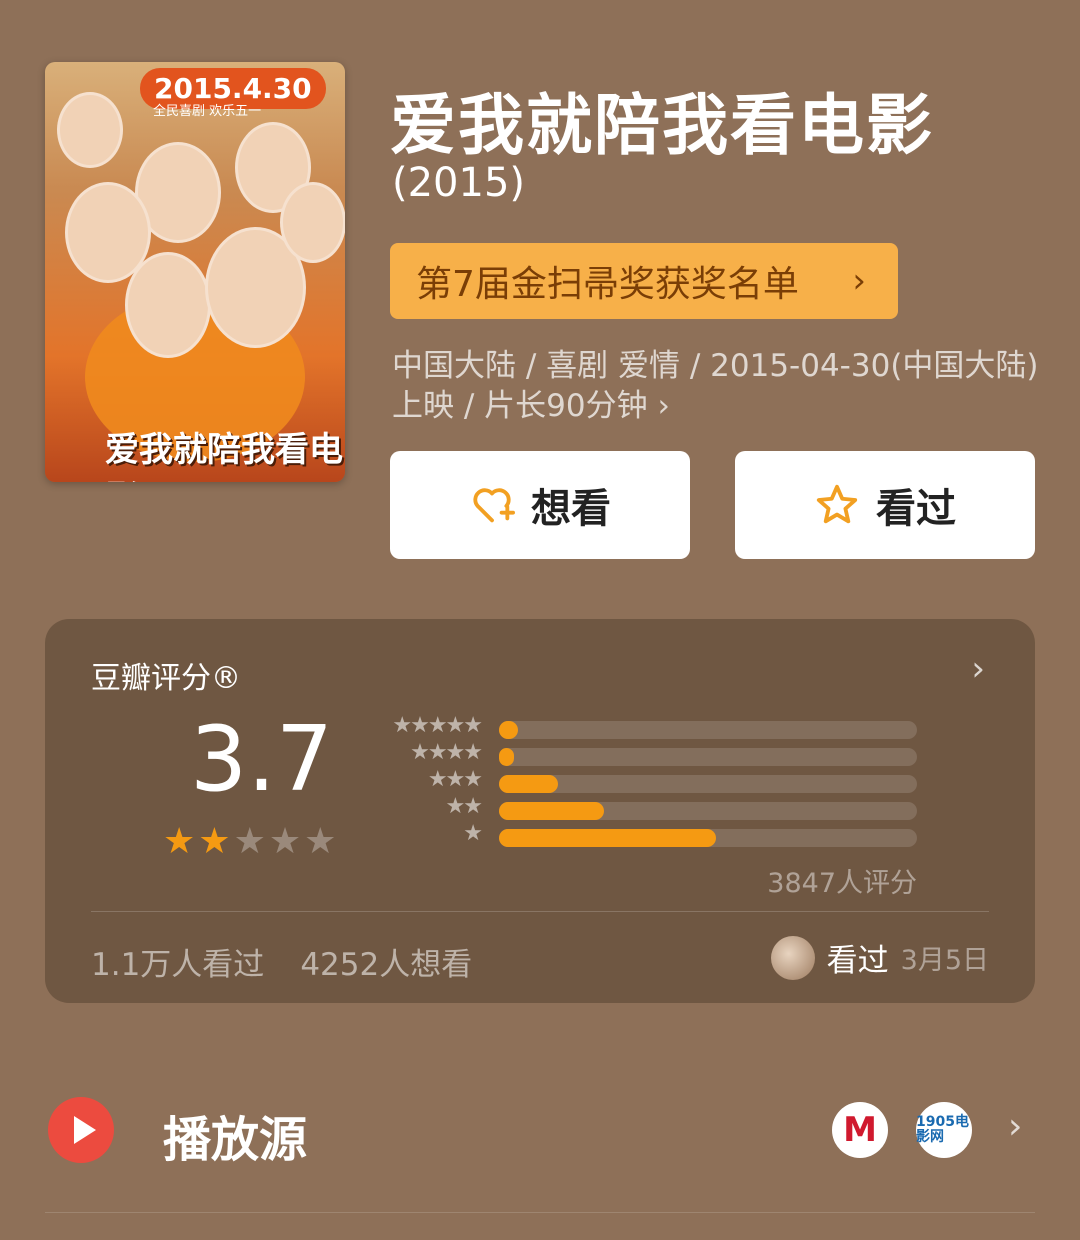 Image resolution: width=1080 pixels, height=1240 pixels. I want to click on watched-button: 看过, so click(885, 505).